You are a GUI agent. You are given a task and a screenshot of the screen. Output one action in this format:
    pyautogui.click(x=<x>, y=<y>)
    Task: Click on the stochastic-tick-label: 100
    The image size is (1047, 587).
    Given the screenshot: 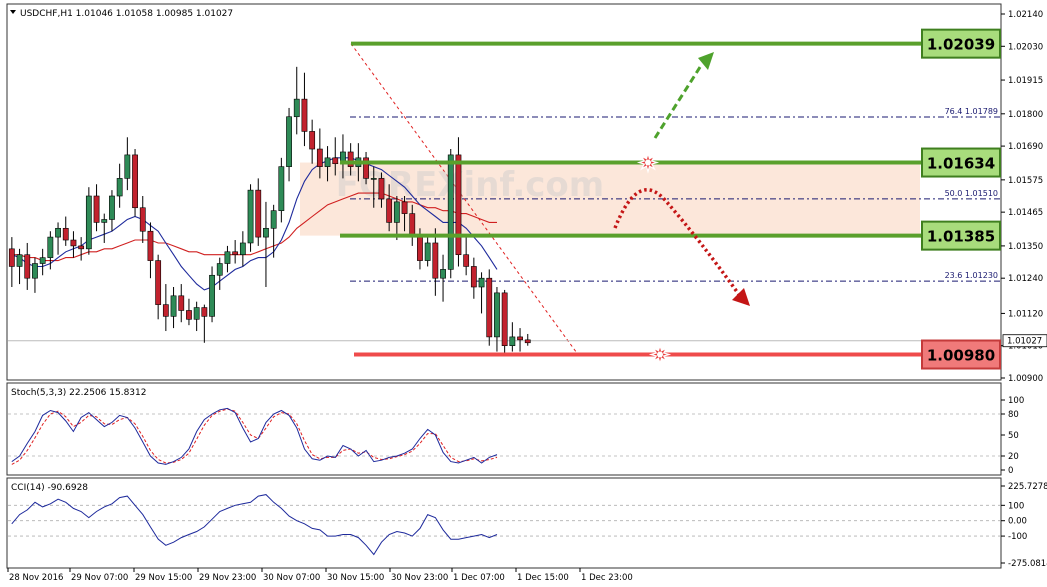 What is the action you would take?
    pyautogui.click(x=1016, y=401)
    